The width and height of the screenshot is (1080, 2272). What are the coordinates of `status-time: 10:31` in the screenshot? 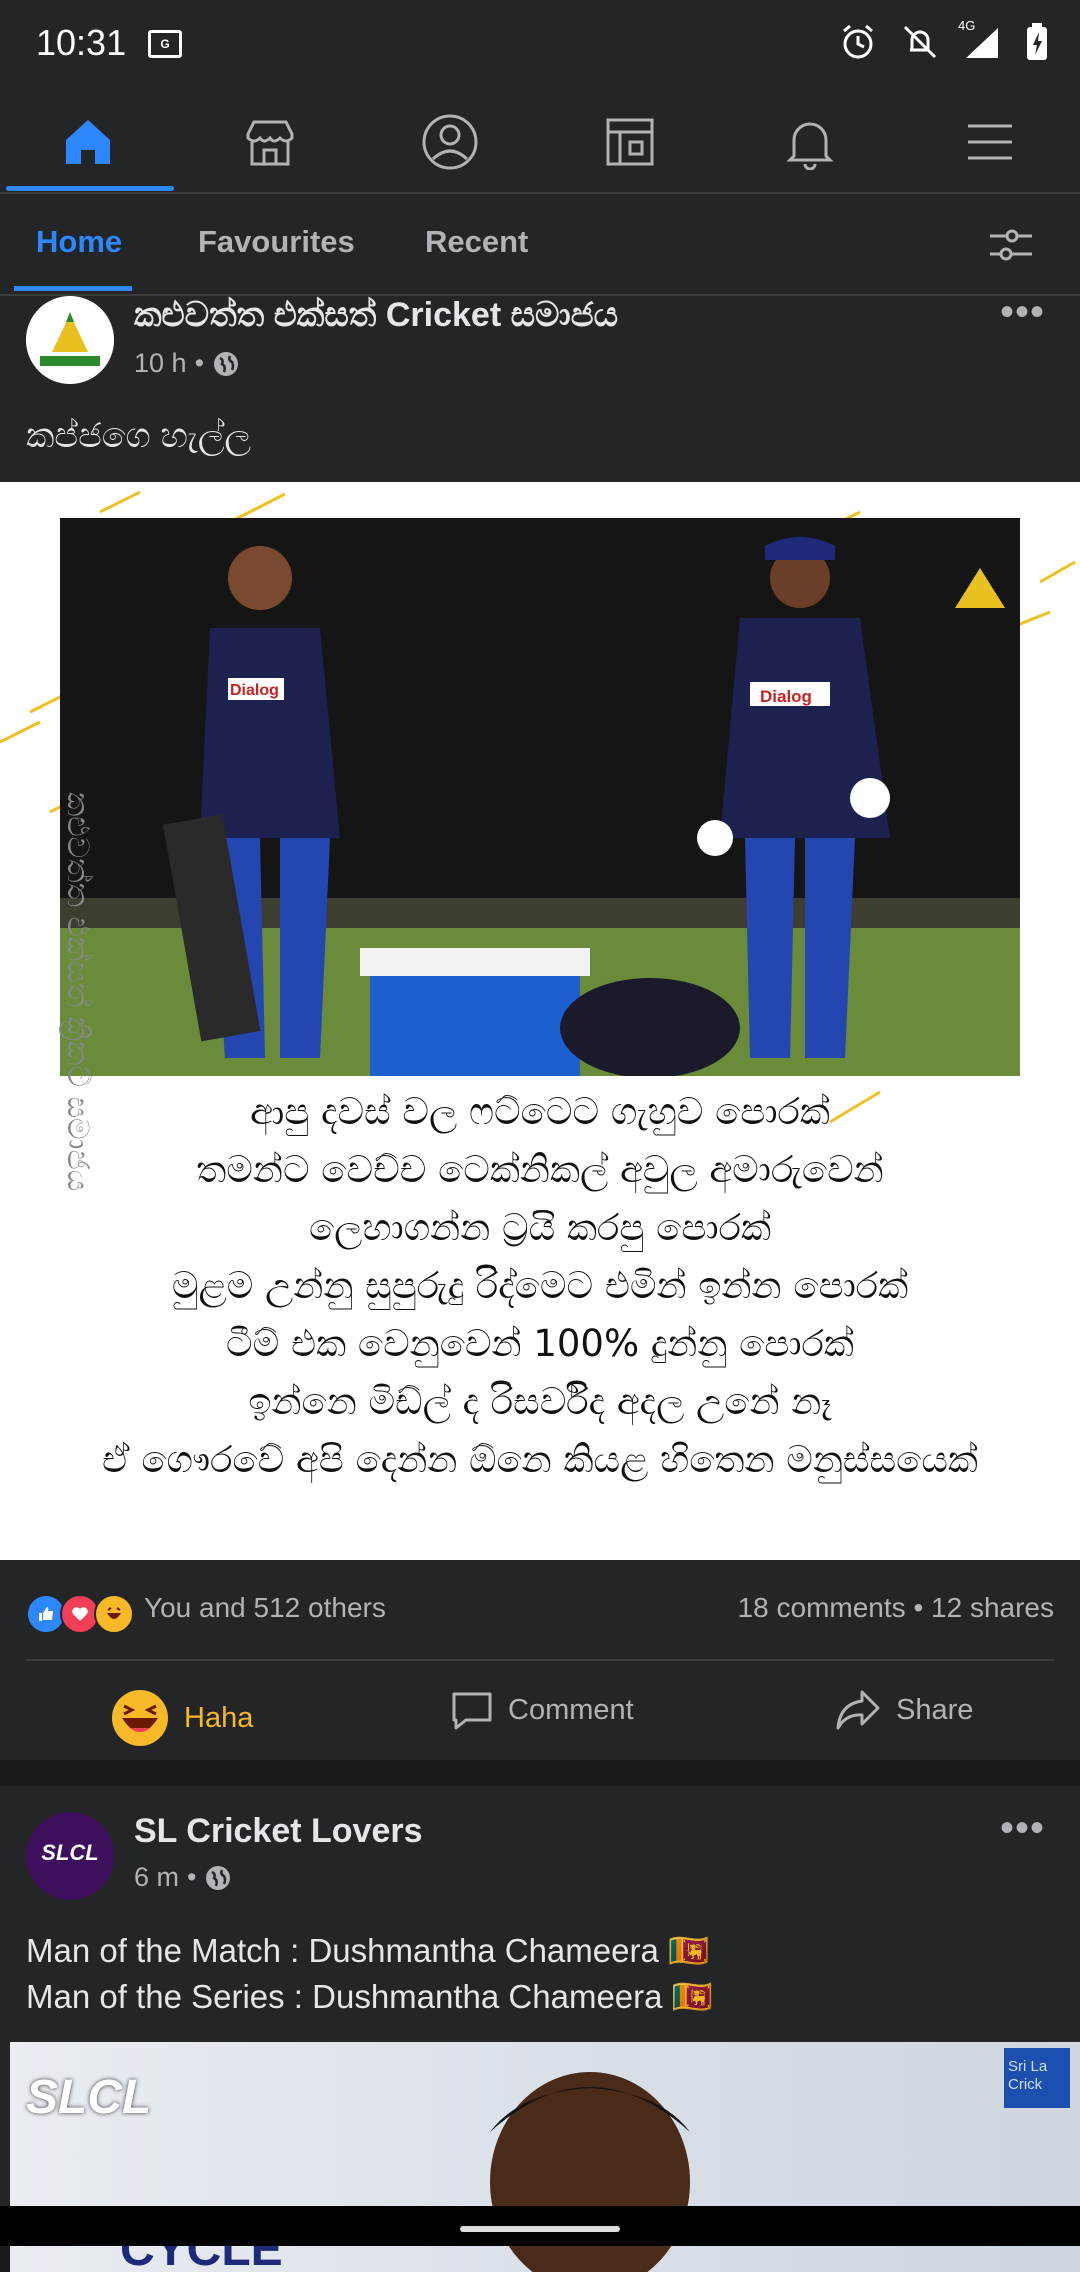 It's located at (81, 42).